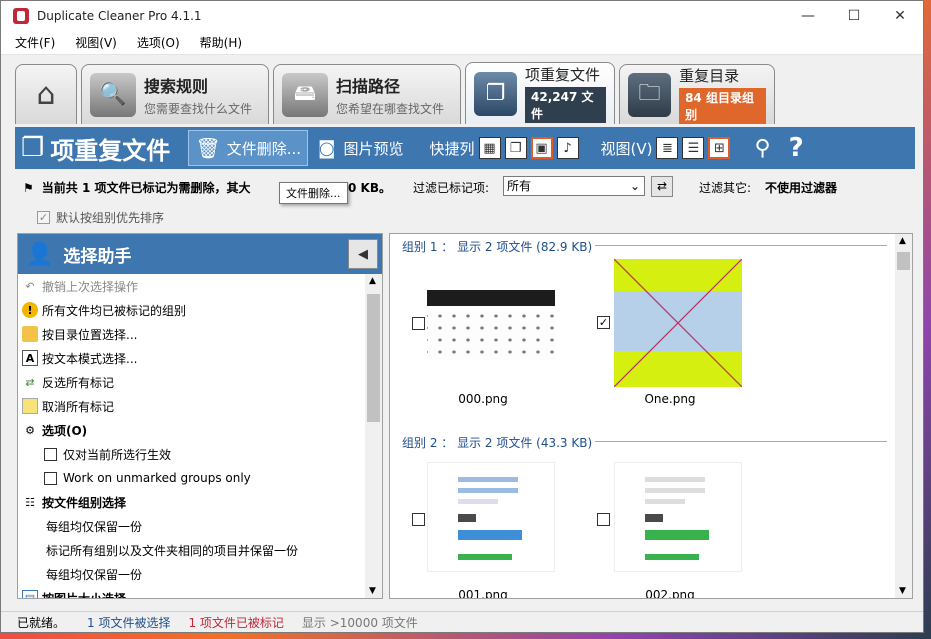 The height and width of the screenshot is (639, 931). I want to click on status-marked: 1 项文件已被标记, so click(236, 623).